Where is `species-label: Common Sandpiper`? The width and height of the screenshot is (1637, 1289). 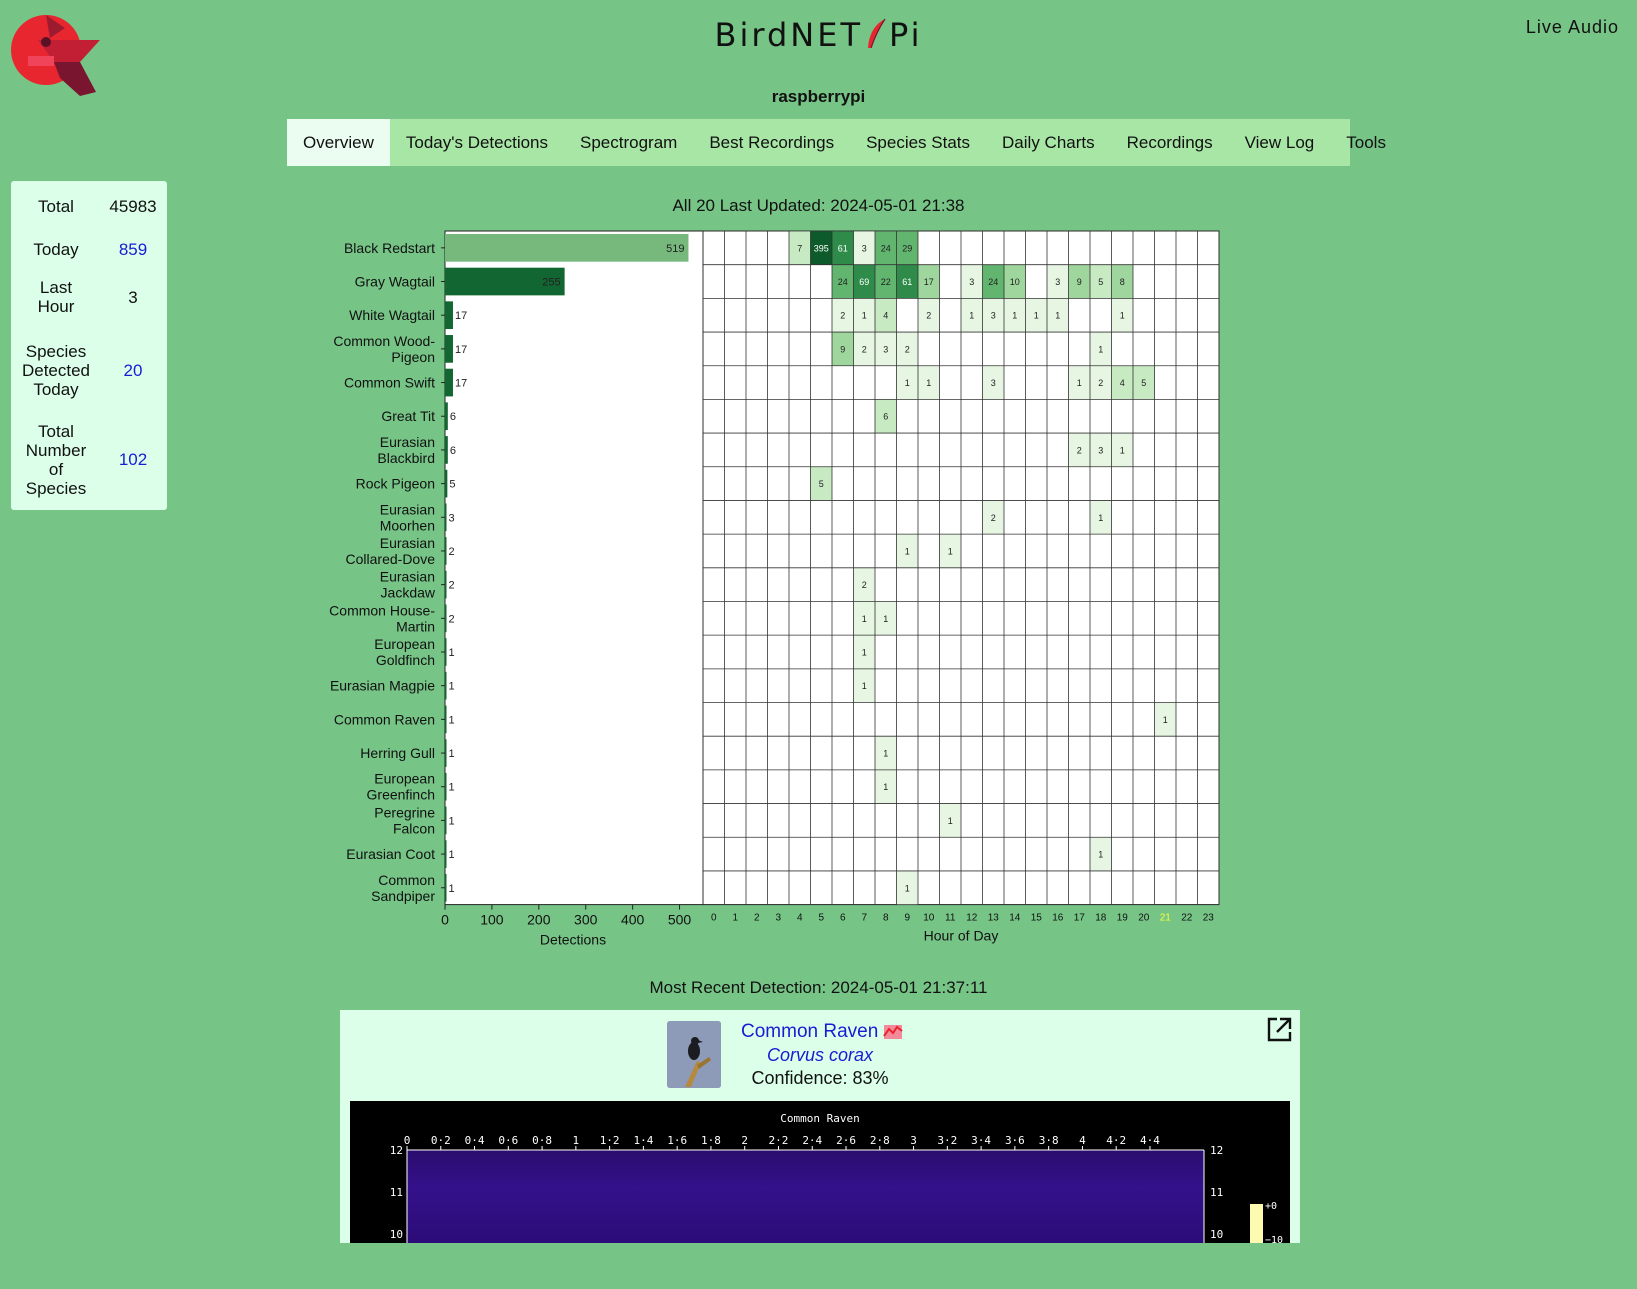 species-label: Common Sandpiper is located at coordinates (403, 888).